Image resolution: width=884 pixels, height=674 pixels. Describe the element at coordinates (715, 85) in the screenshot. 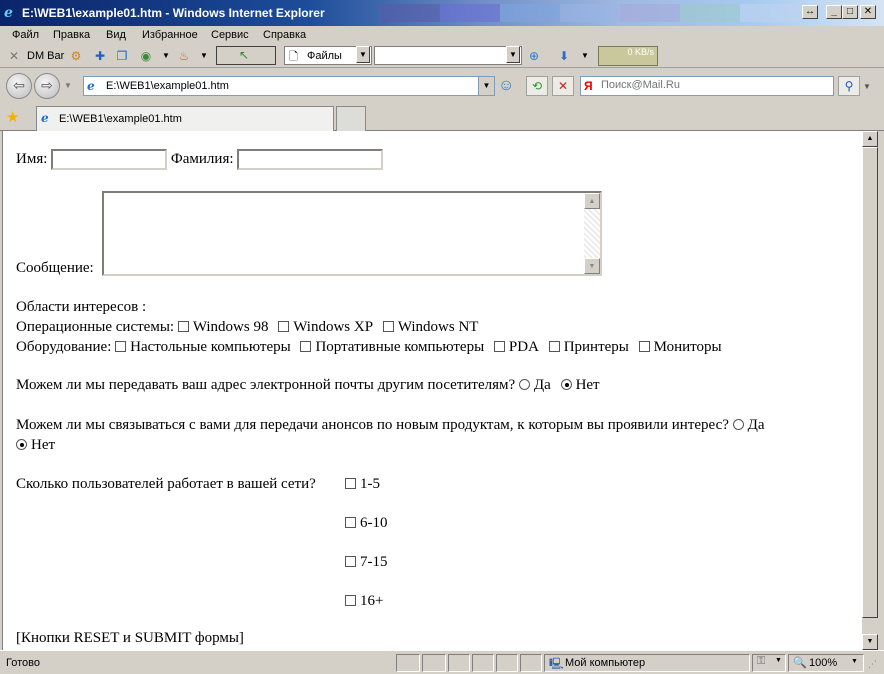

I see `search-input` at that location.